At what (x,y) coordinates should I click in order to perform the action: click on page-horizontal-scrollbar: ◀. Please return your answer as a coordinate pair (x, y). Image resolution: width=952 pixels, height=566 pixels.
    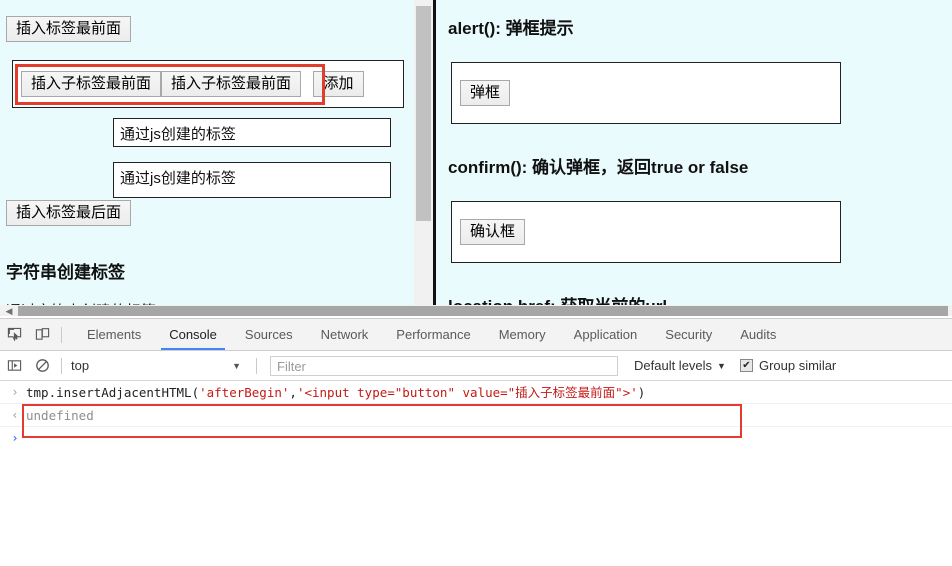
    Looking at the image, I should click on (476, 310).